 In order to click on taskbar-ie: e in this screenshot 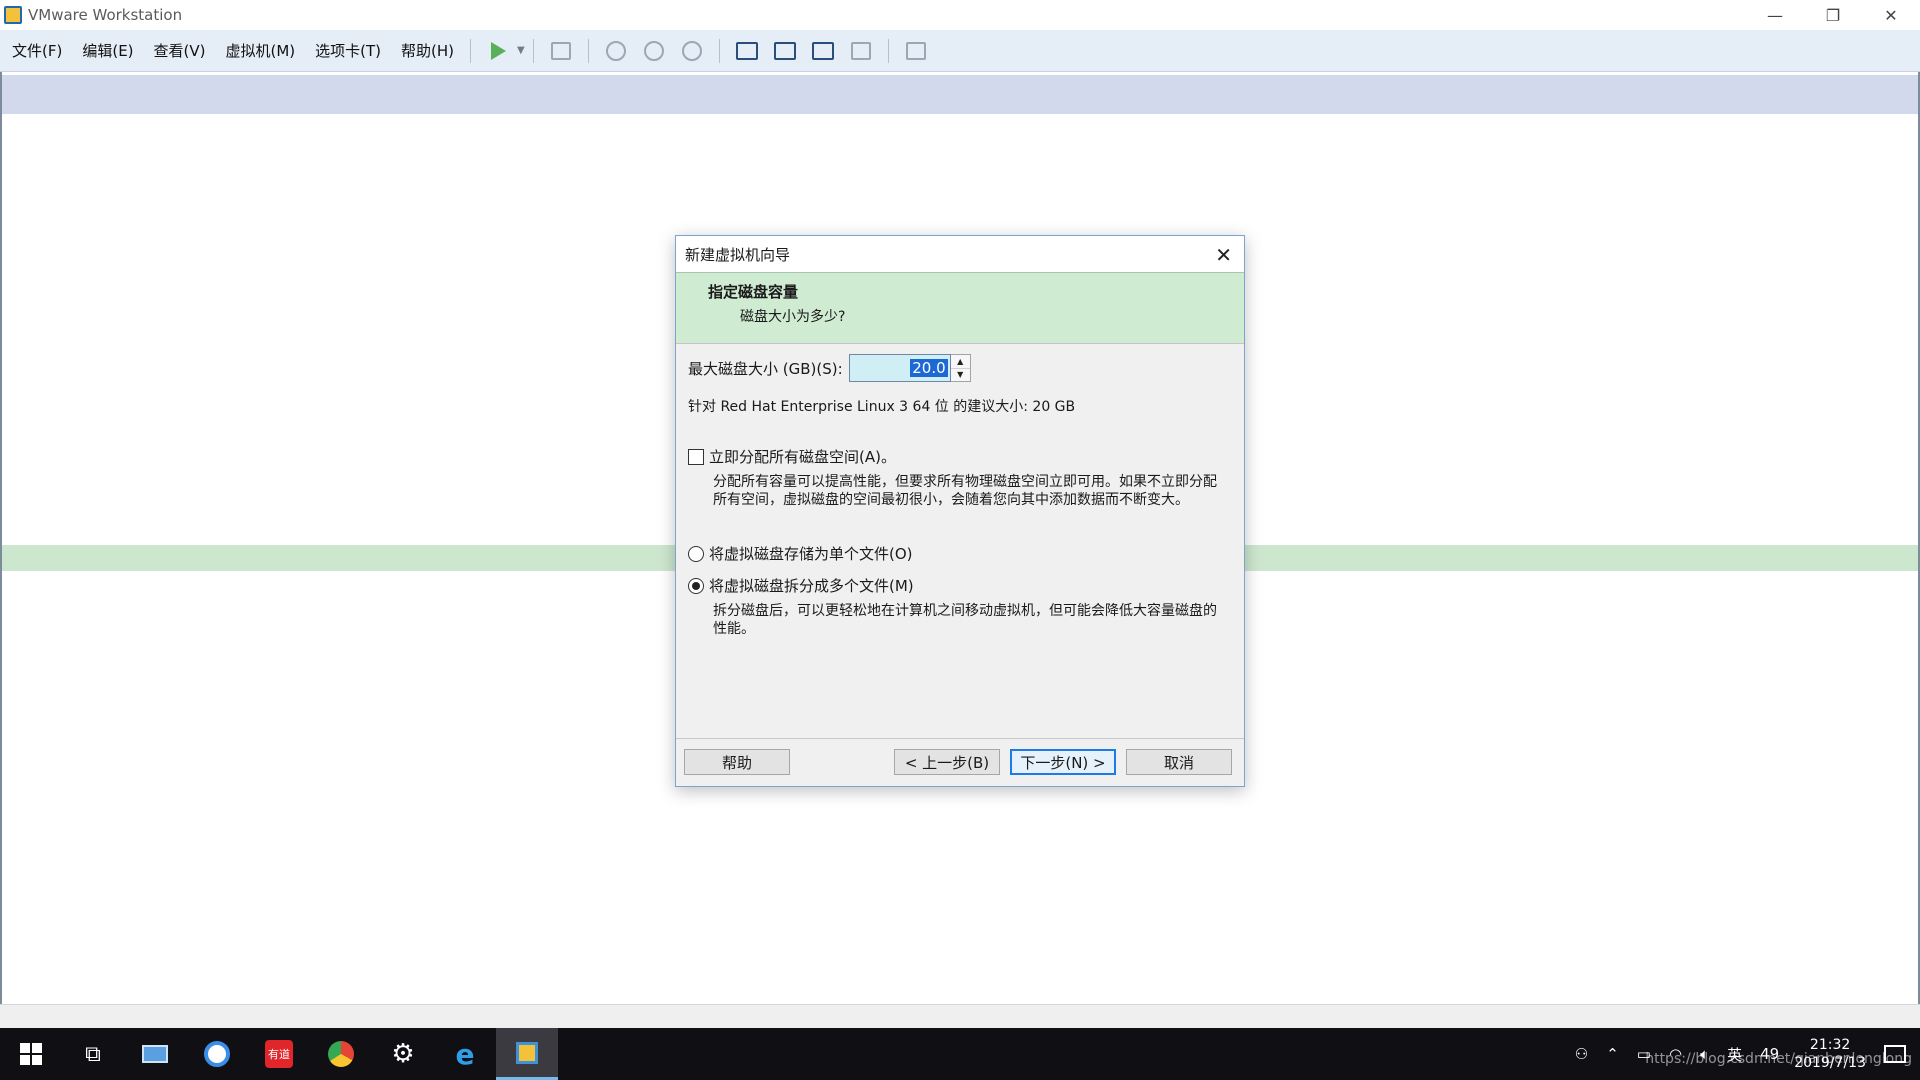, I will do `click(465, 1054)`.